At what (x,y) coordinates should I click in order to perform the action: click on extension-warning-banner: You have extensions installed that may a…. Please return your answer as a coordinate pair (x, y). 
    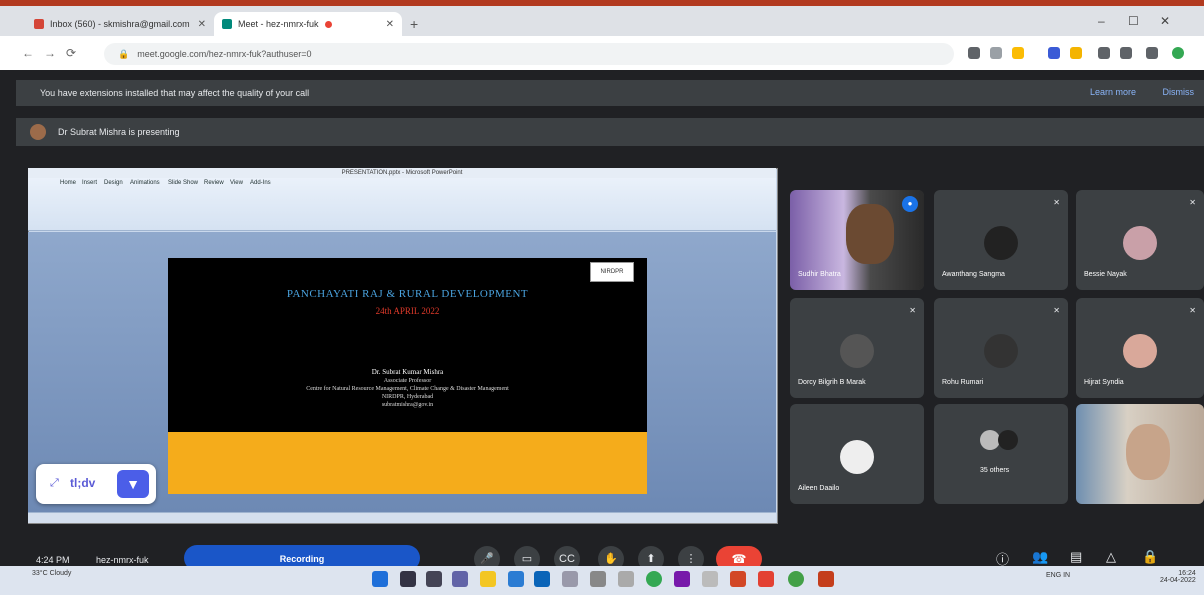
    Looking at the image, I should click on (610, 93).